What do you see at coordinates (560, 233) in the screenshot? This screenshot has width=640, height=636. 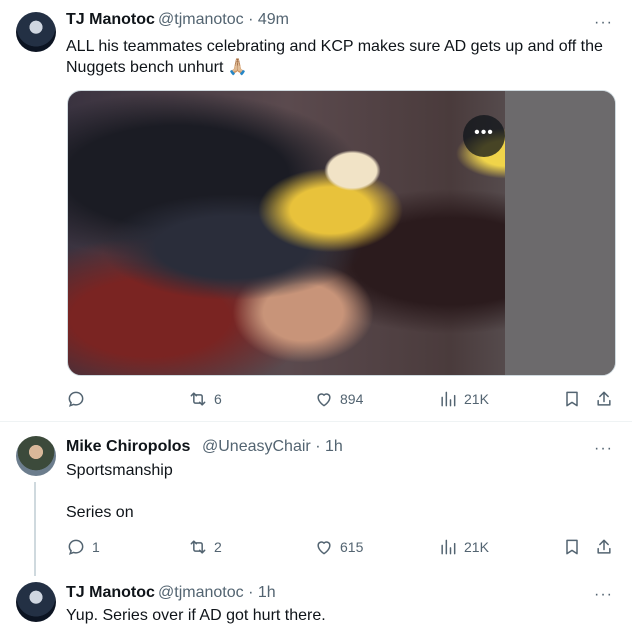 I see `video-side-panel` at bounding box center [560, 233].